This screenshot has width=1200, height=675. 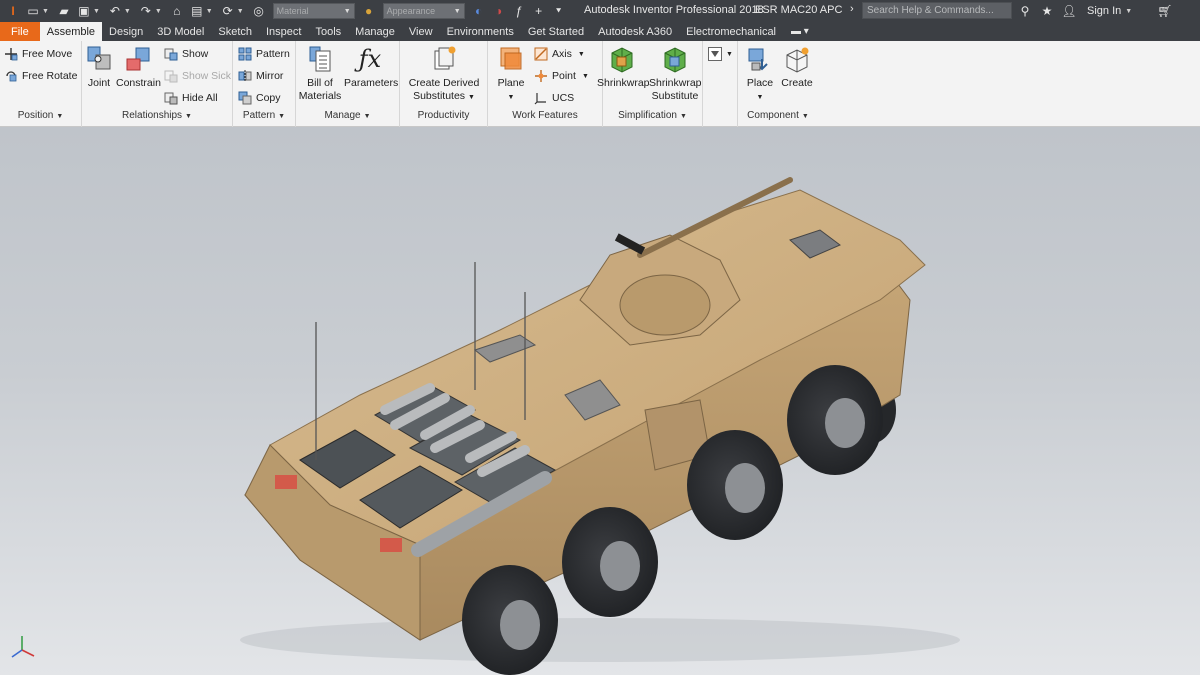 What do you see at coordinates (554, 98) in the screenshot?
I see `ucs-button: UCS` at bounding box center [554, 98].